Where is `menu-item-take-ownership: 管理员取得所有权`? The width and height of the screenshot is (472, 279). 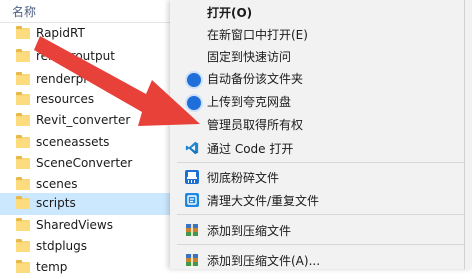
menu-item-take-ownership: 管理员取得所有权 is located at coordinates (321, 124).